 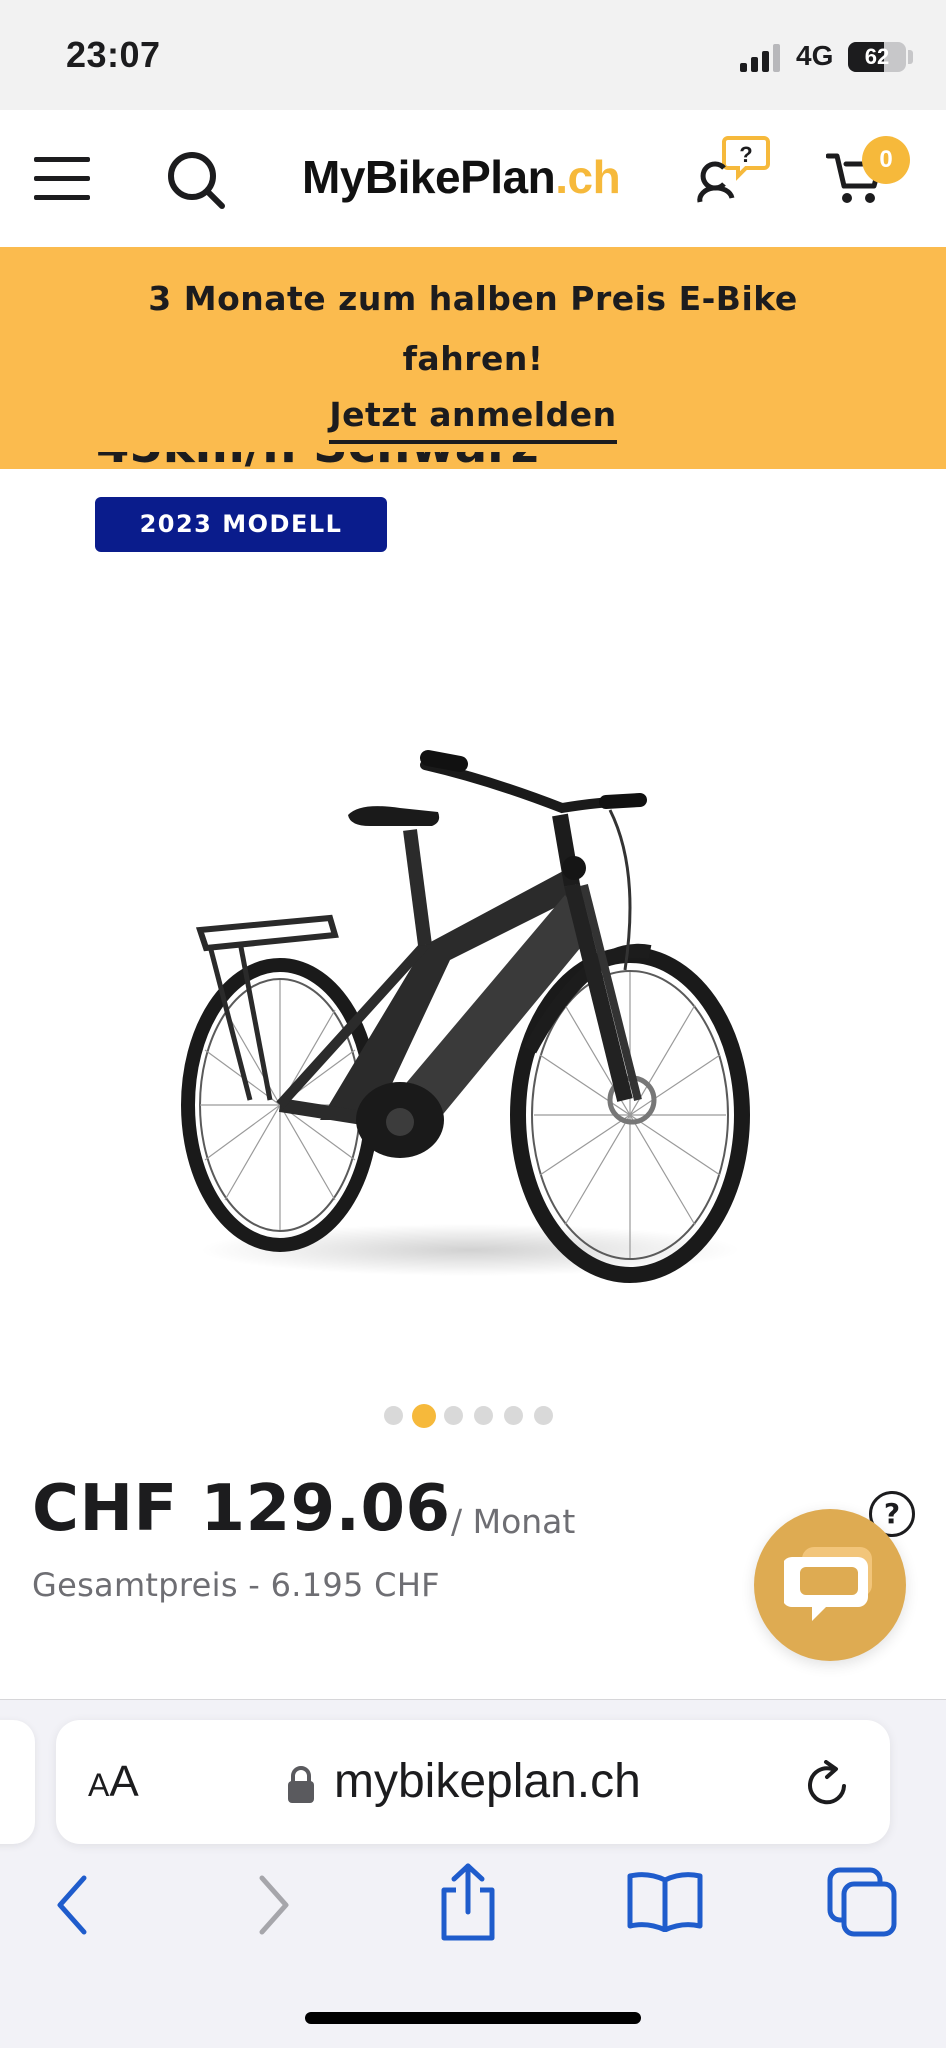 I want to click on url-text: mybikeplan.ch, so click(x=487, y=1781).